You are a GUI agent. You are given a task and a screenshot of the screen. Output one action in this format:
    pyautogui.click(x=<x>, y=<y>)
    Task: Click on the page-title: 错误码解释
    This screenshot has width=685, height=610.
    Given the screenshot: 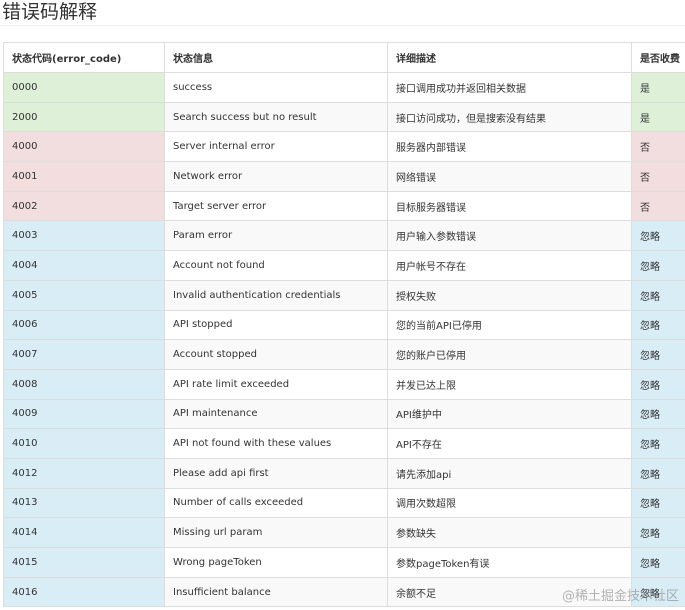 What is the action you would take?
    pyautogui.click(x=50, y=12)
    